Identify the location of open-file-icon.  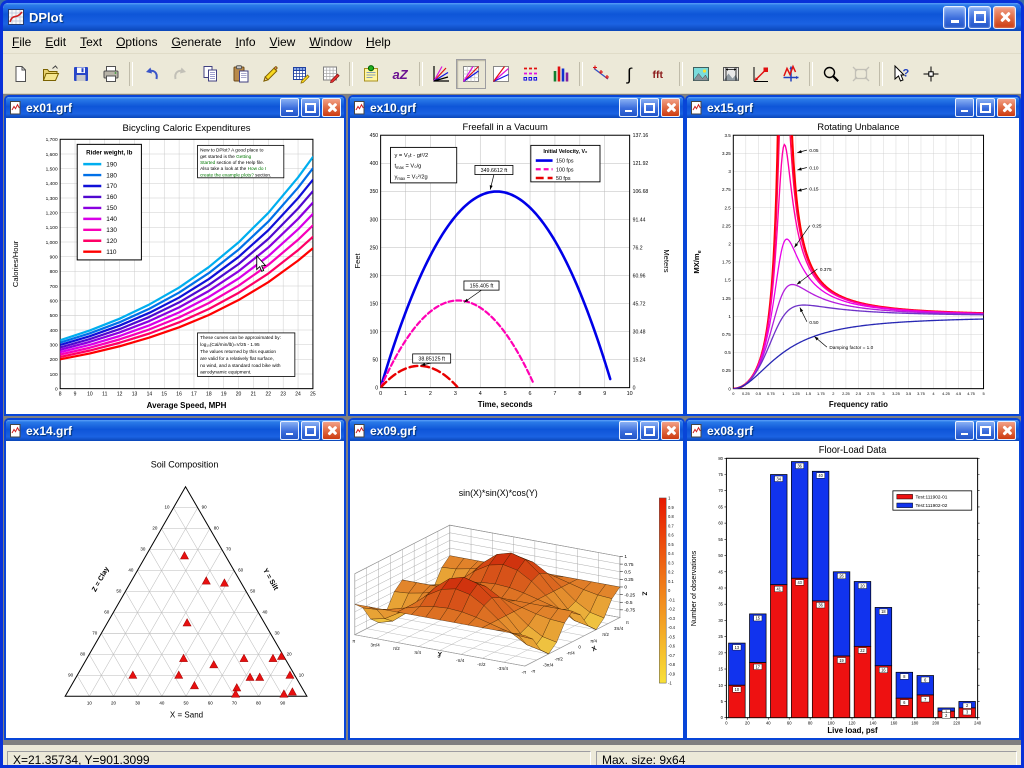
(51, 72).